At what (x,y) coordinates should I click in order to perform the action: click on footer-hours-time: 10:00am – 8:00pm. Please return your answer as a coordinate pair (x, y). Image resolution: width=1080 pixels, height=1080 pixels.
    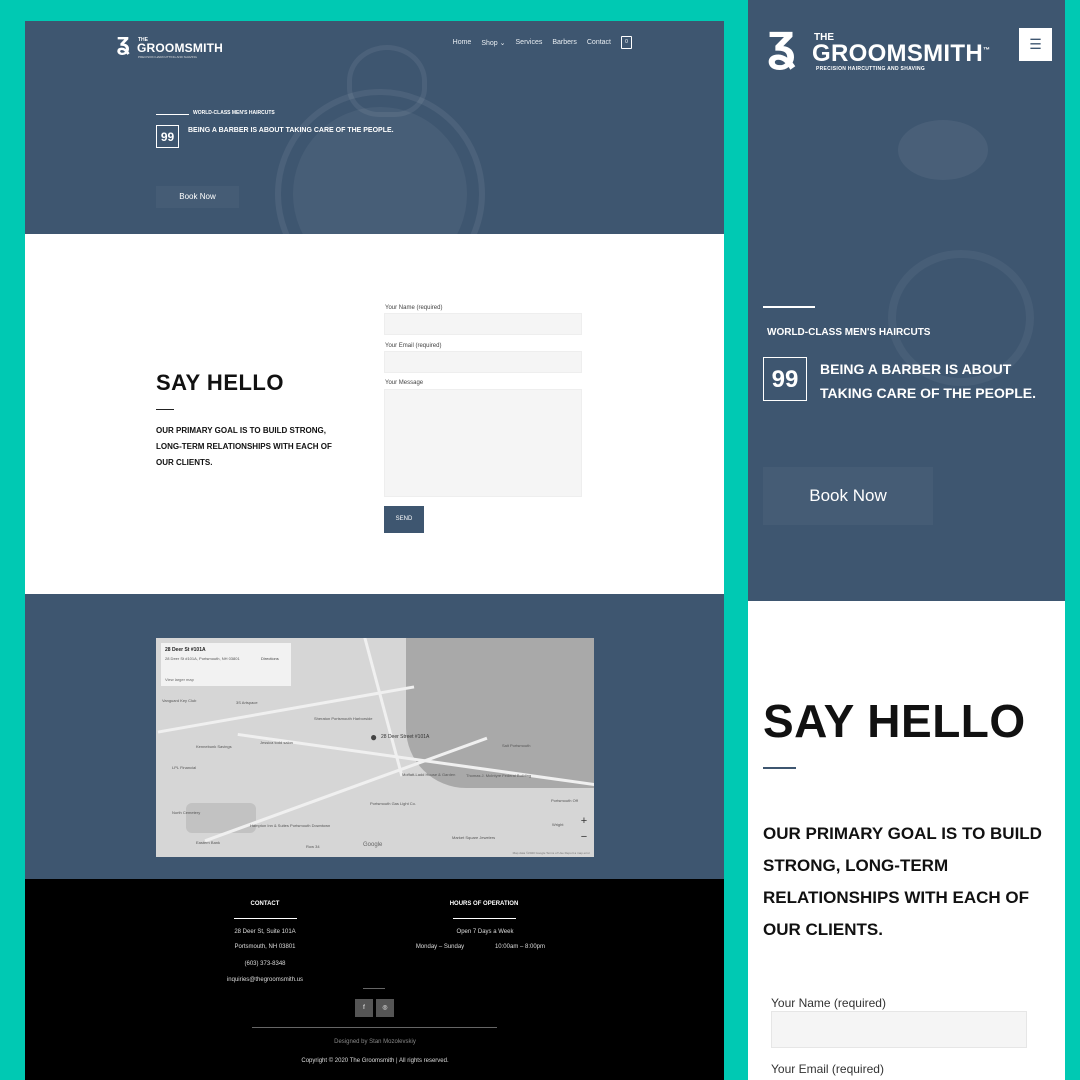
    Looking at the image, I should click on (520, 947).